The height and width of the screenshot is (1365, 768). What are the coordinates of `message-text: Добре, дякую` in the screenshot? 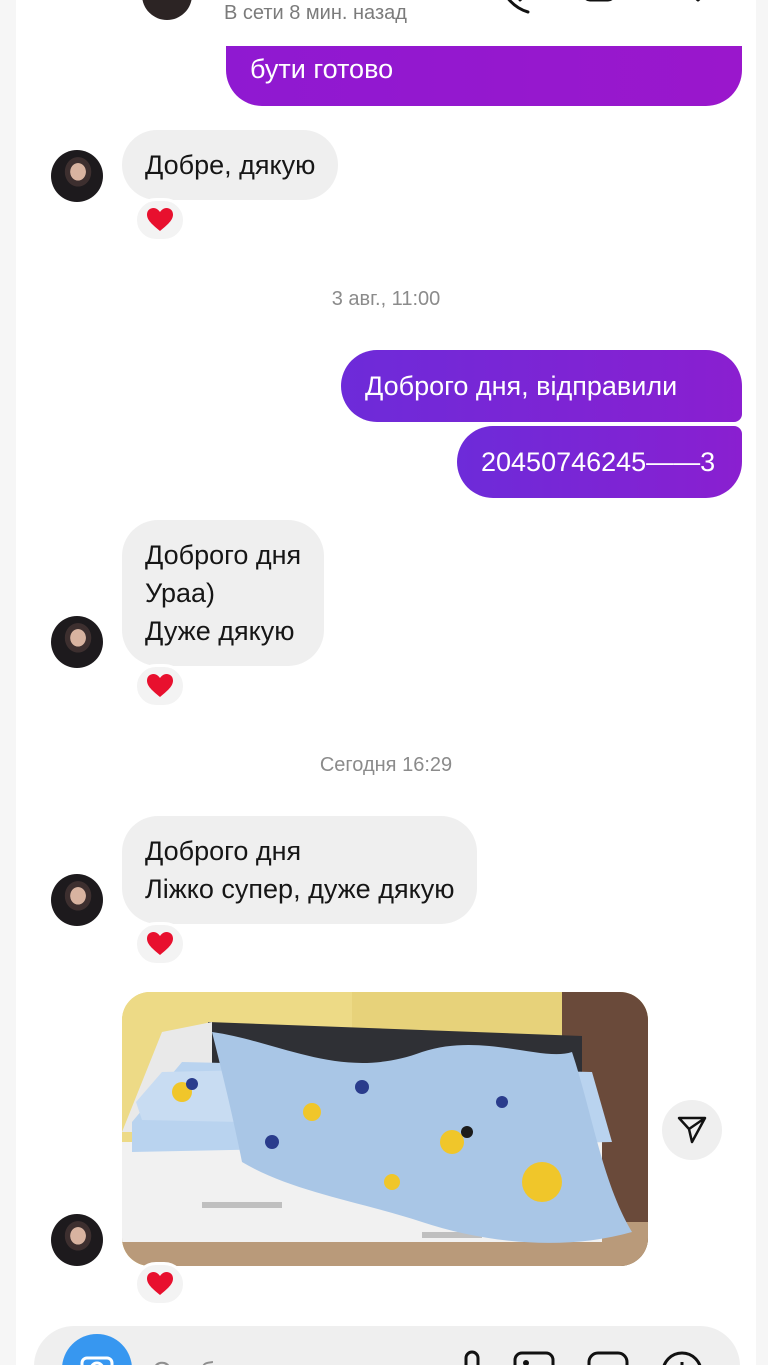 It's located at (230, 165).